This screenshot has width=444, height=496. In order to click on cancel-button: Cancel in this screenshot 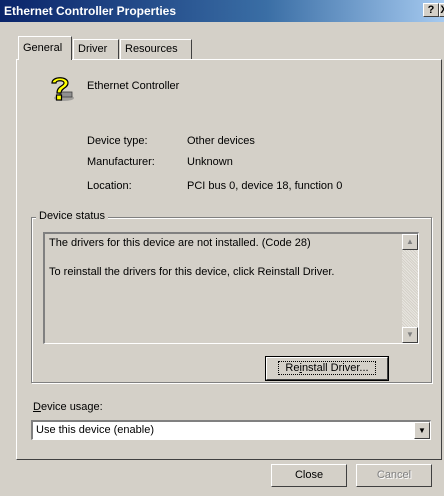, I will do `click(394, 475)`.